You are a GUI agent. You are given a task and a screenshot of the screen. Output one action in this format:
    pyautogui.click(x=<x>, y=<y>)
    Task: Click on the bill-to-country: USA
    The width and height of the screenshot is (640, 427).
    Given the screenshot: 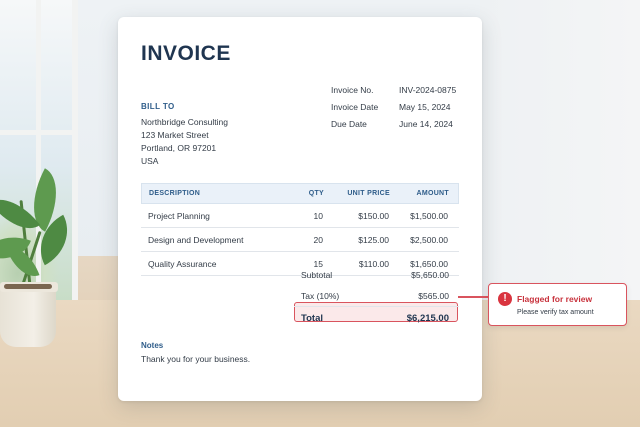 What is the action you would take?
    pyautogui.click(x=150, y=161)
    